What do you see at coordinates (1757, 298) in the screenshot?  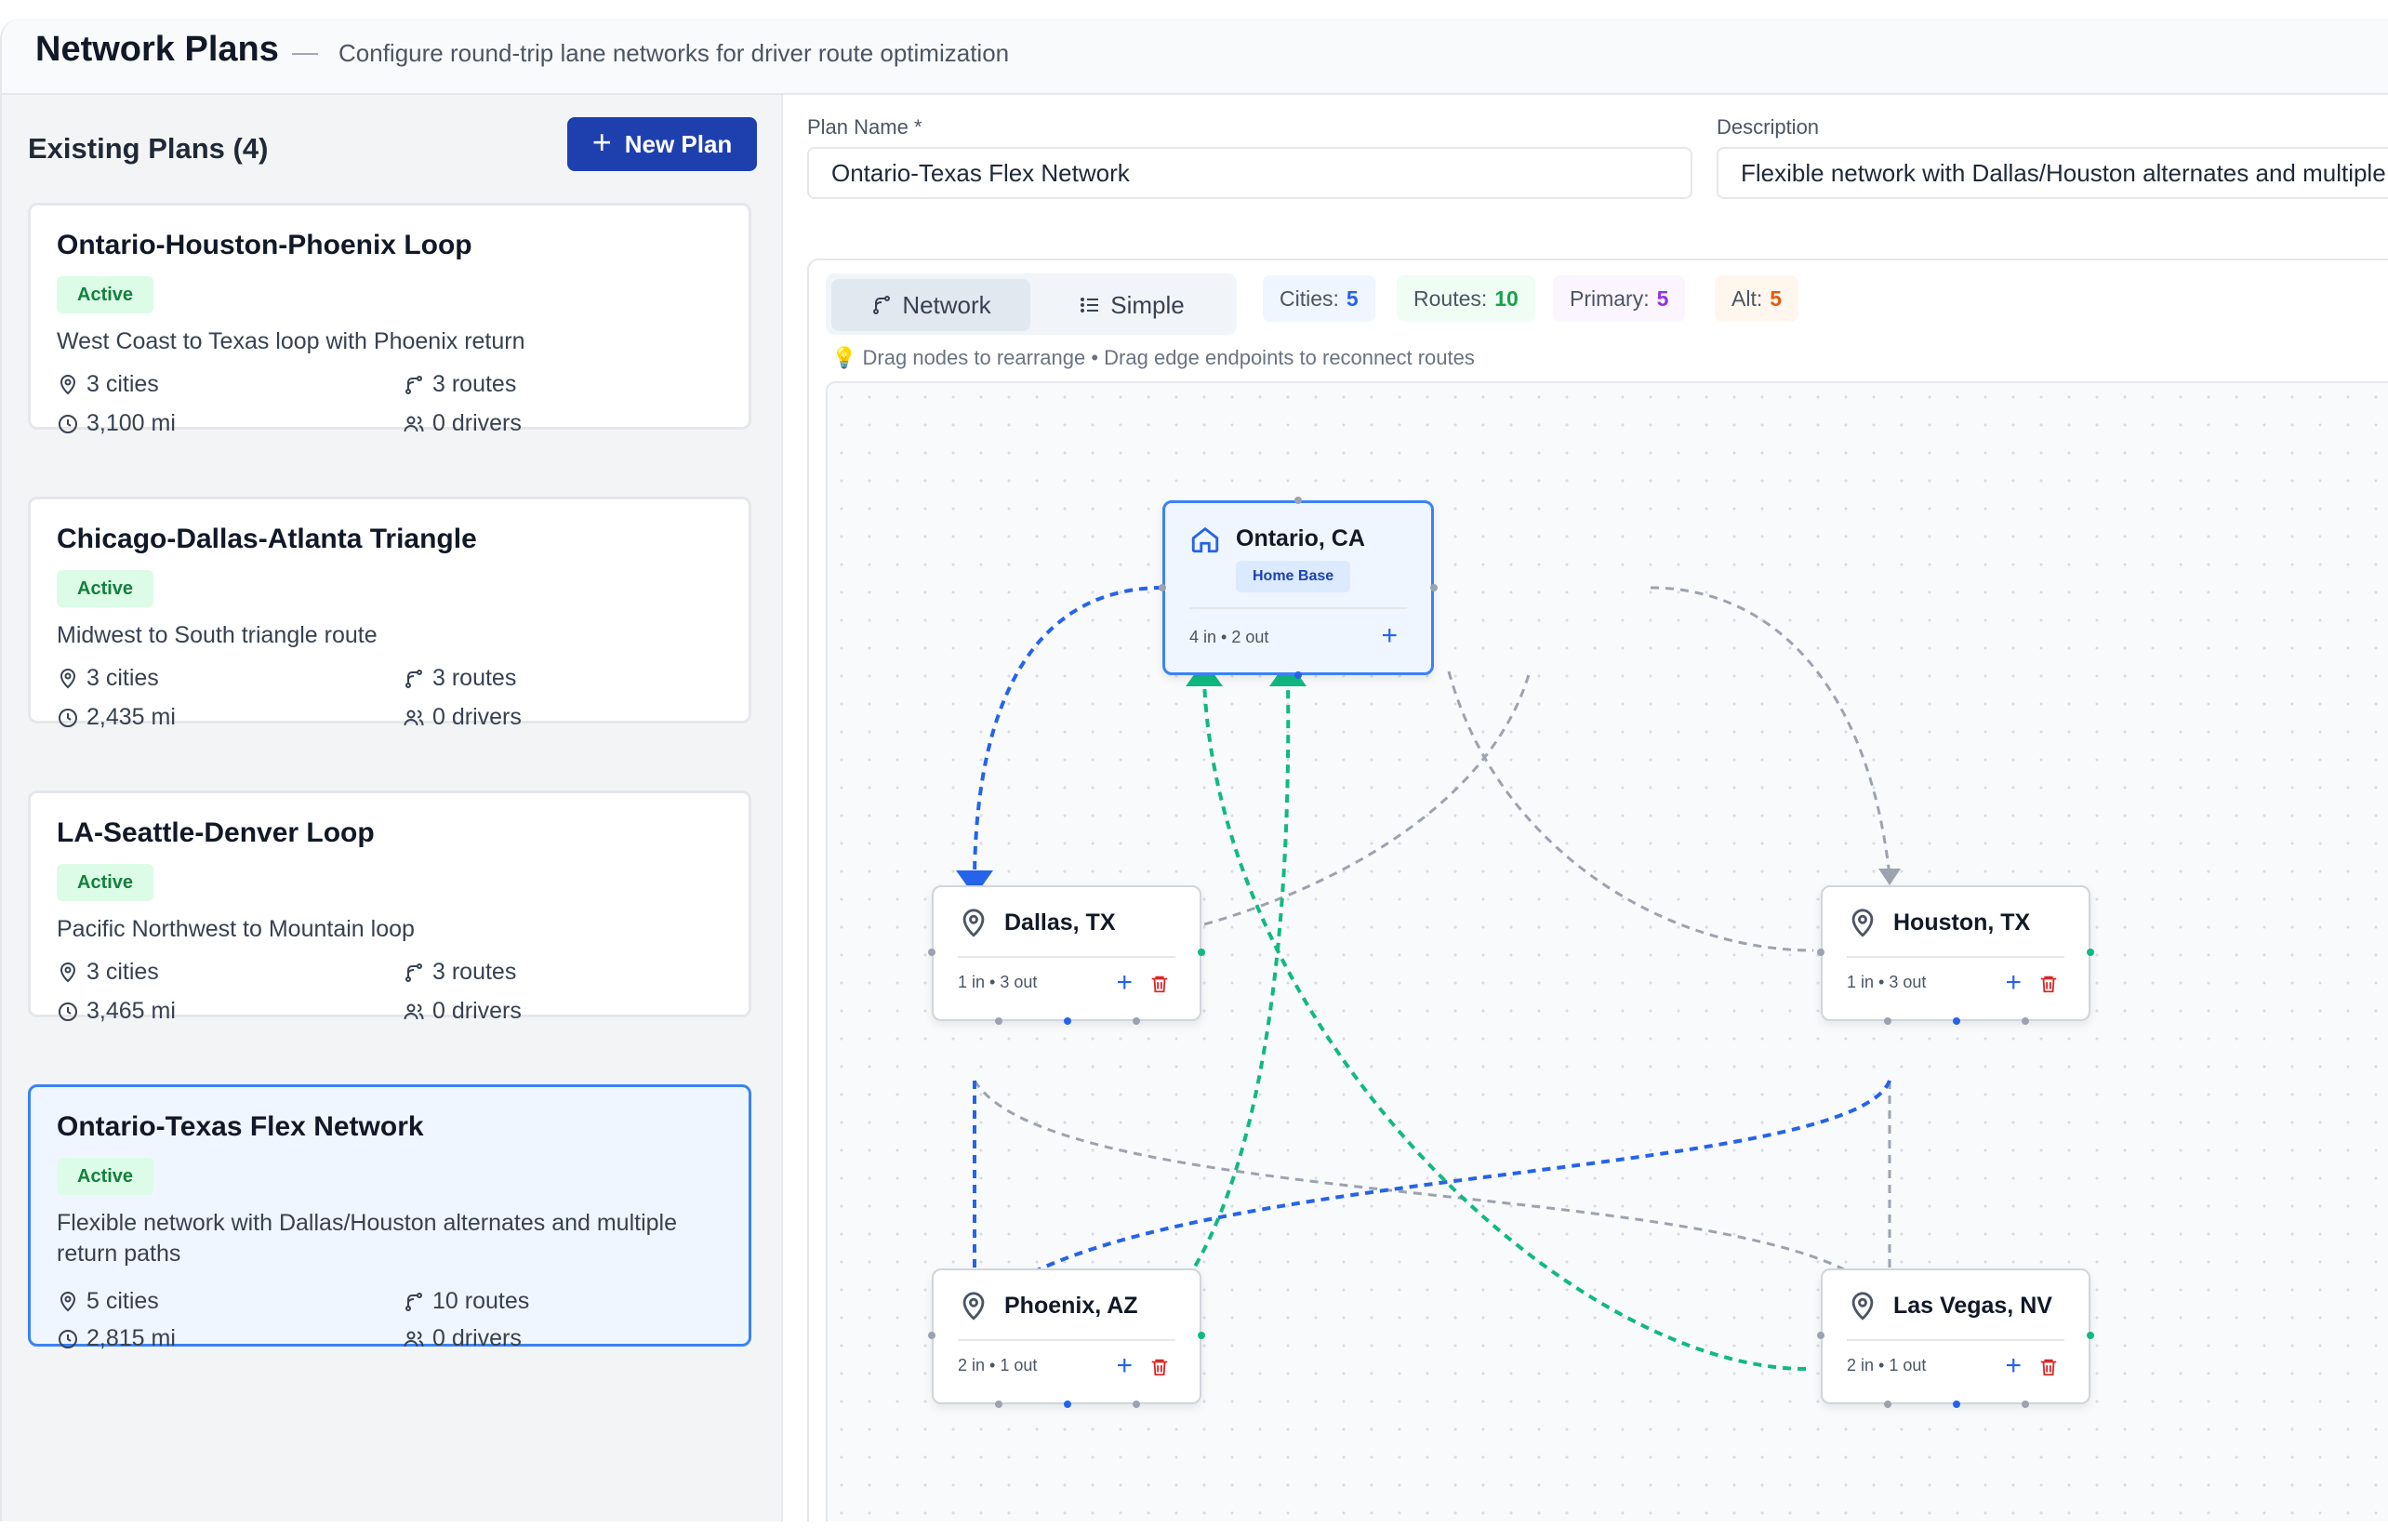 I see `alt-count-chip: Alt: 5` at bounding box center [1757, 298].